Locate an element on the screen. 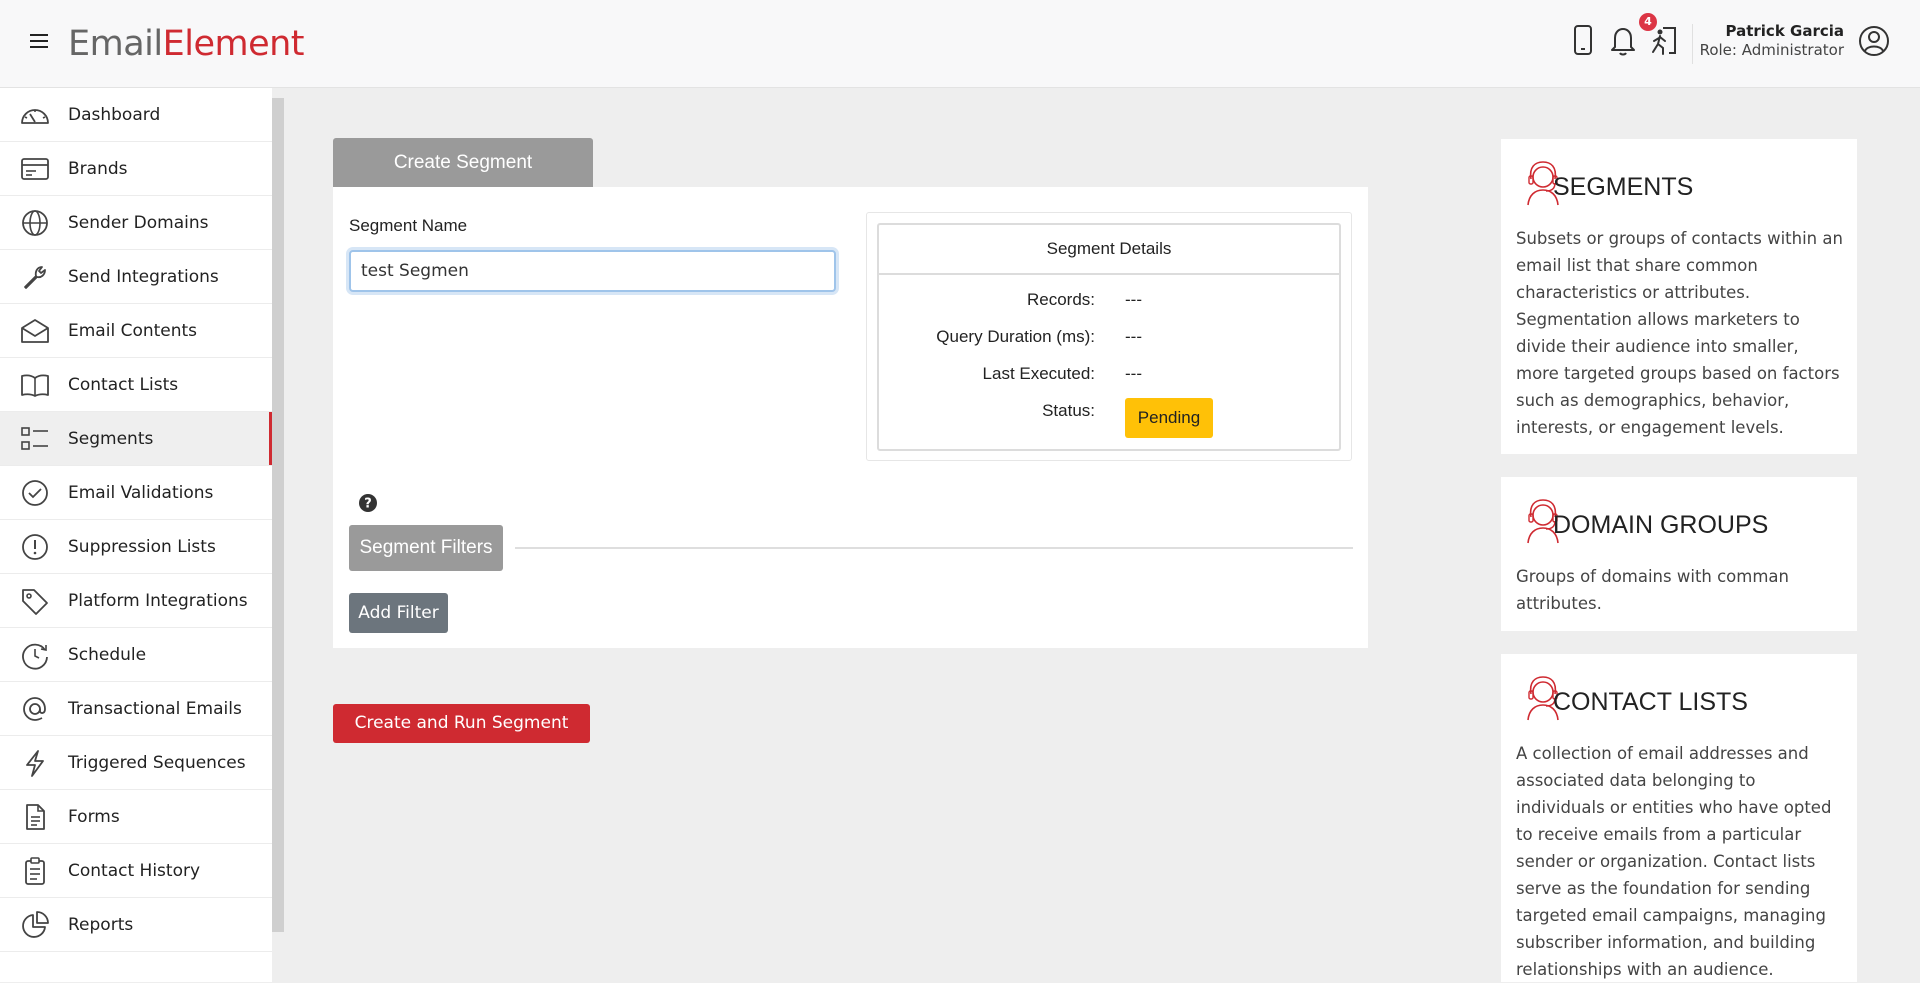  user-circle-icon is located at coordinates (1874, 41).